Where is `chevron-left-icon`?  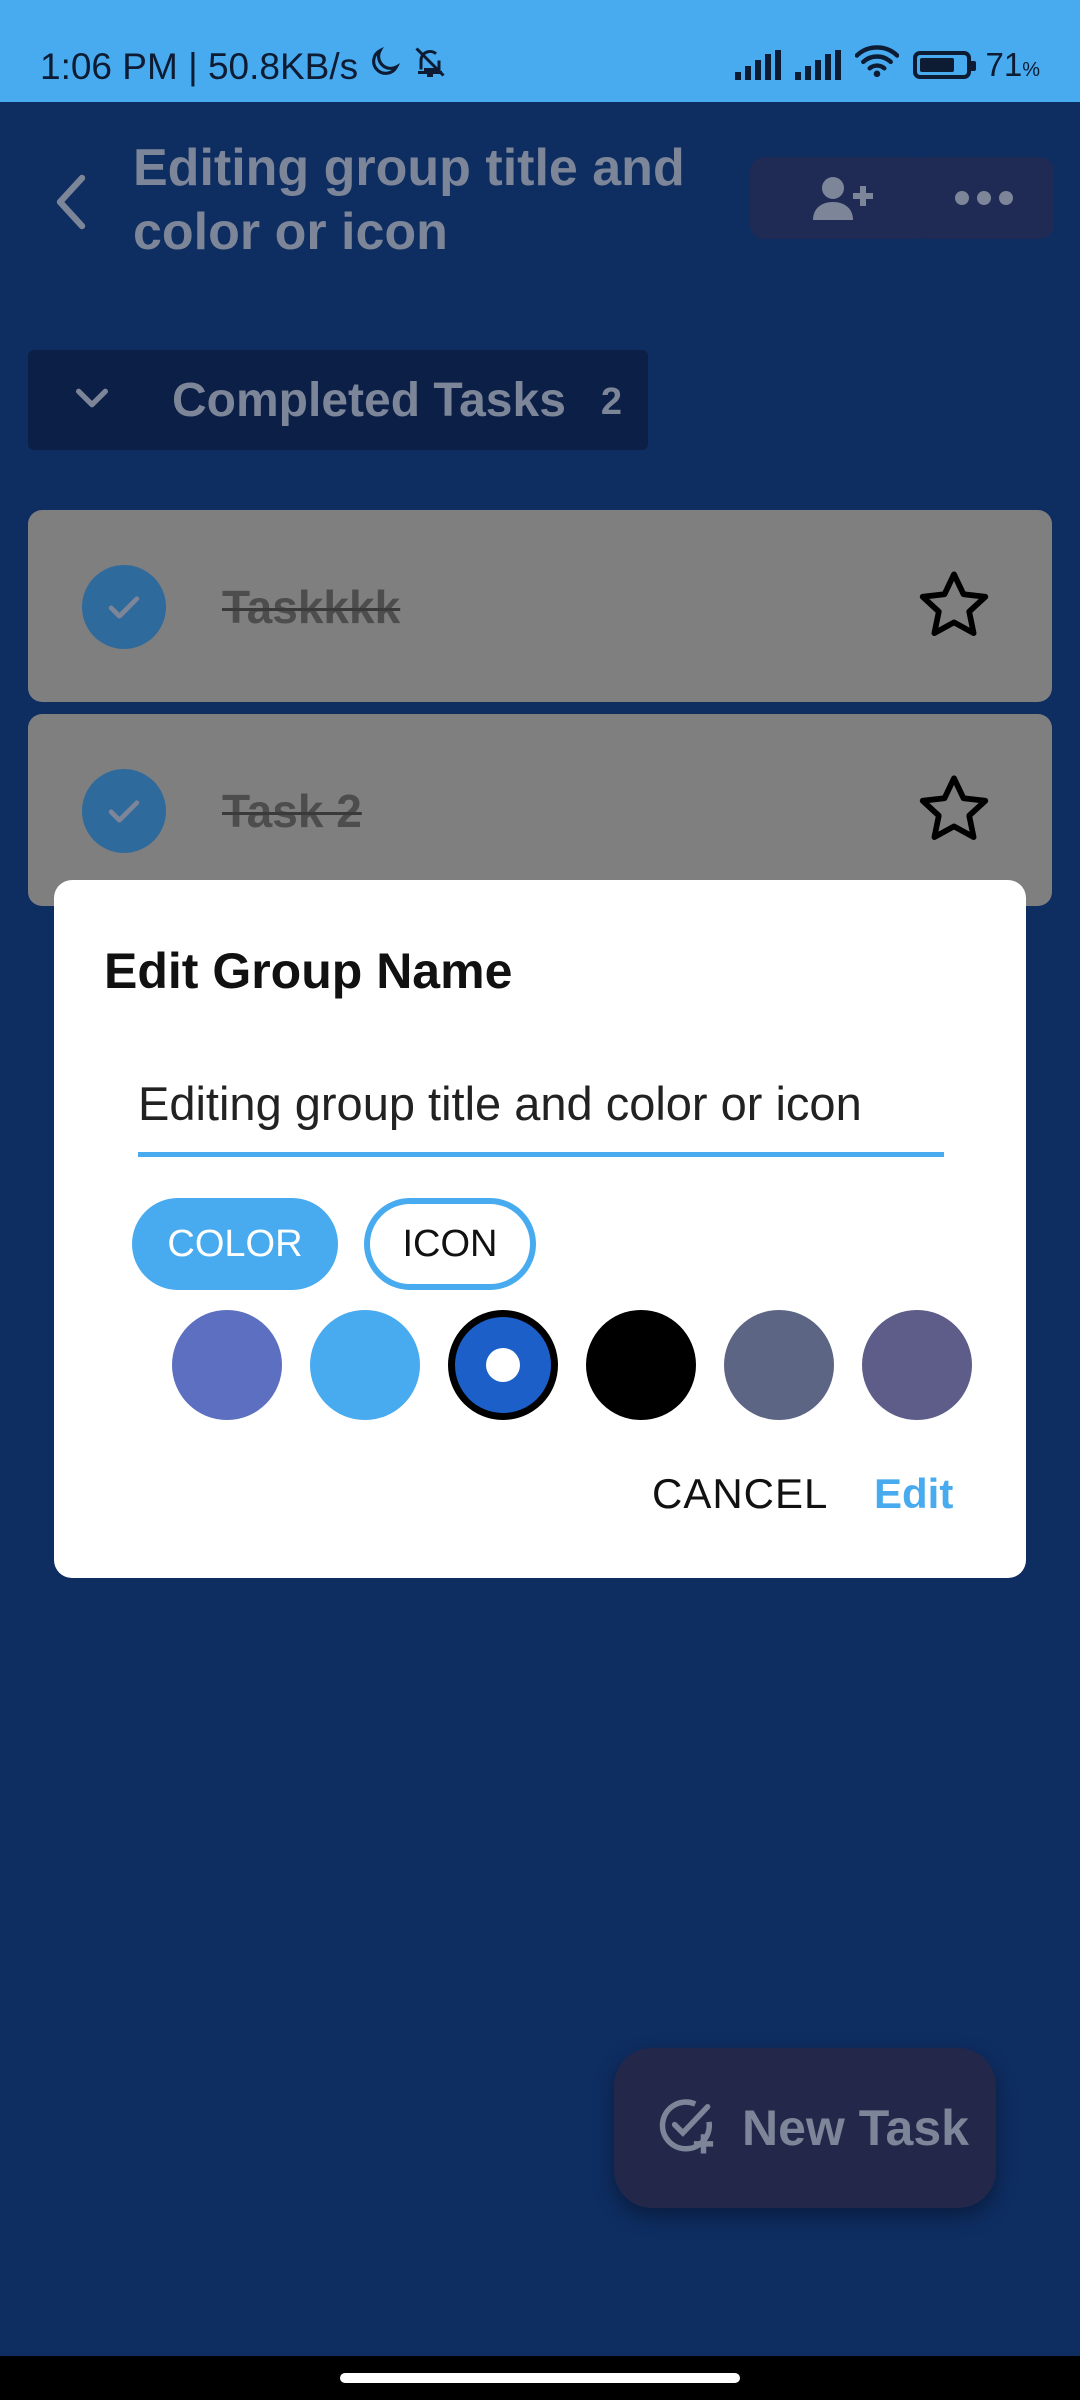 chevron-left-icon is located at coordinates (71, 202).